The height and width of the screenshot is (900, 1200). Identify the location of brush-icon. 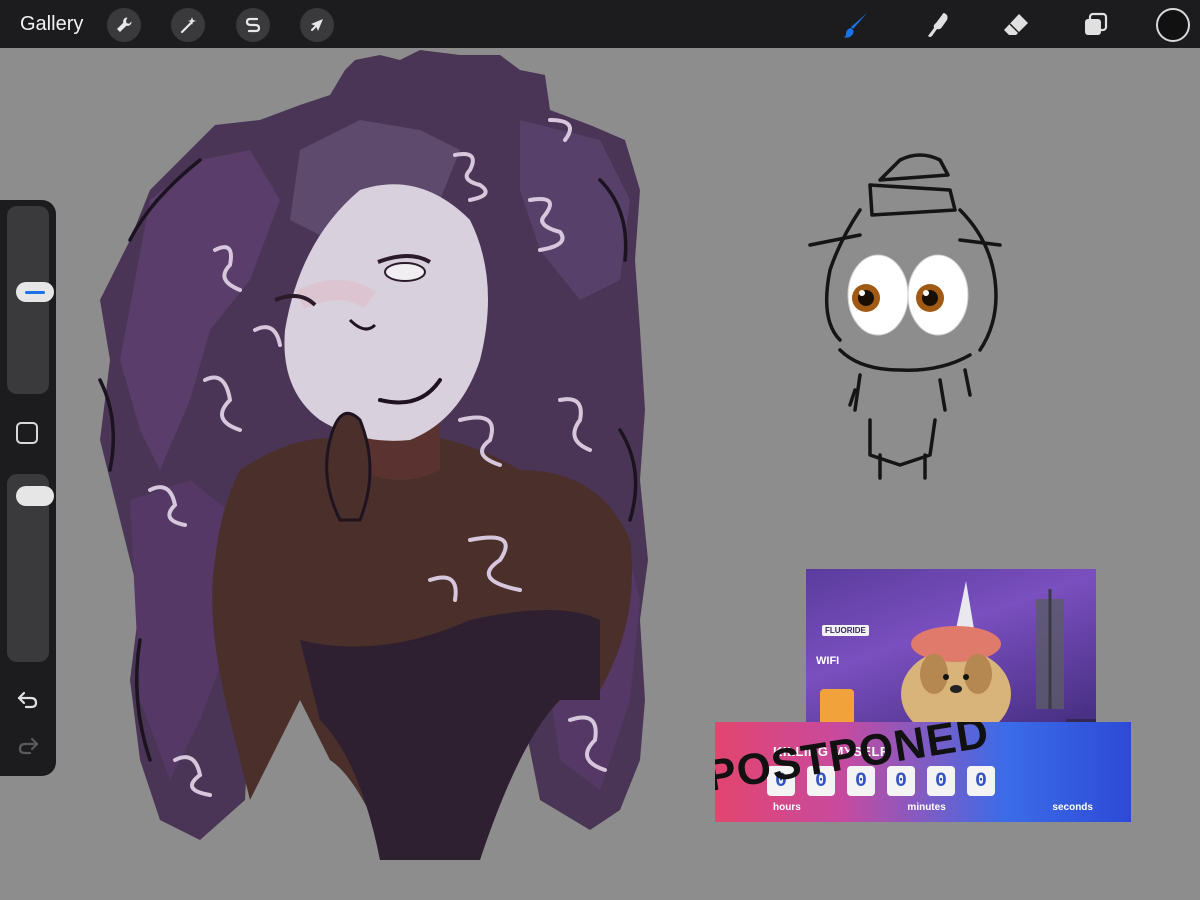
(855, 25).